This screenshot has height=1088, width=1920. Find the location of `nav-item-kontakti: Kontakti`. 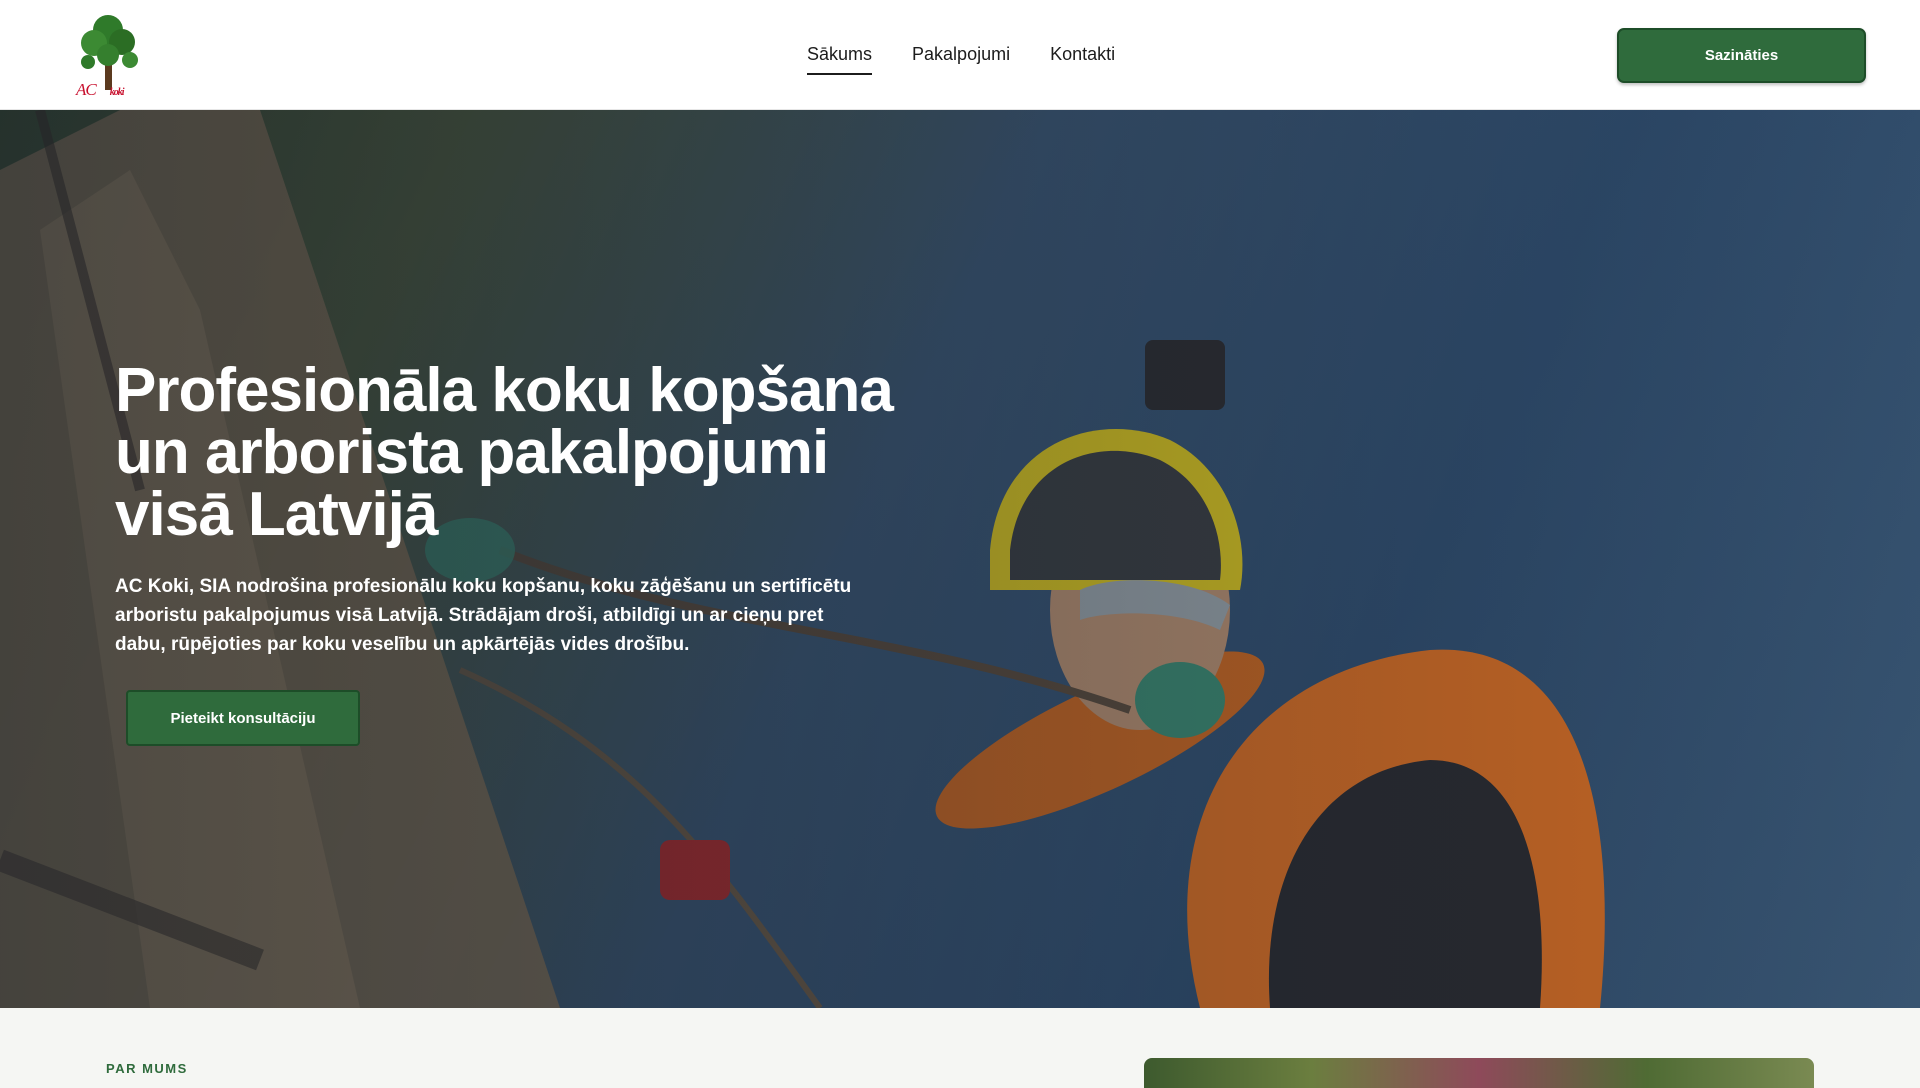

nav-item-kontakti: Kontakti is located at coordinates (1082, 59).